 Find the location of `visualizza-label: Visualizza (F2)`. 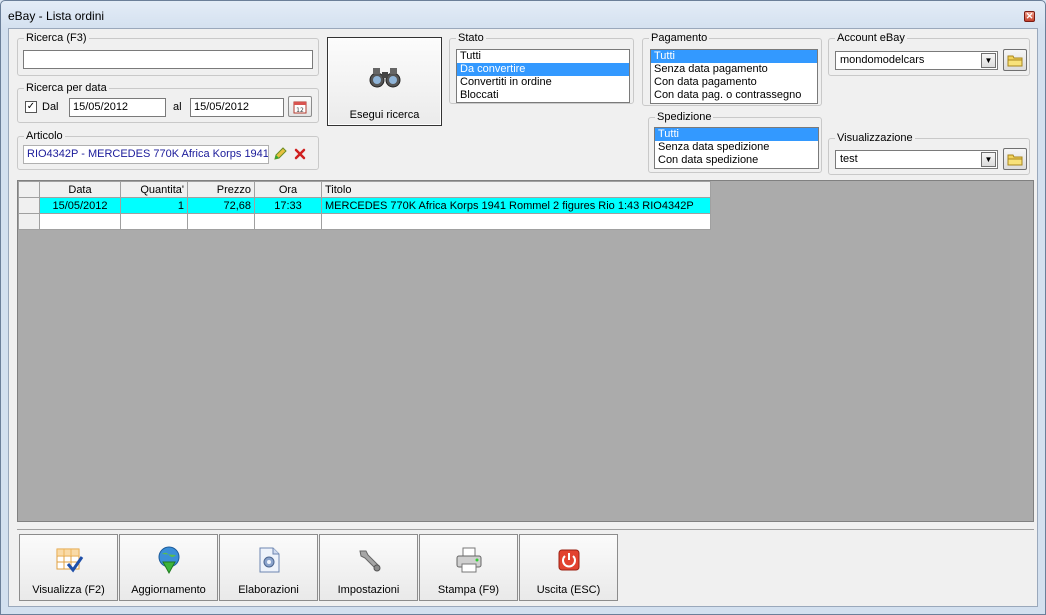

visualizza-label: Visualizza (F2) is located at coordinates (68, 590).